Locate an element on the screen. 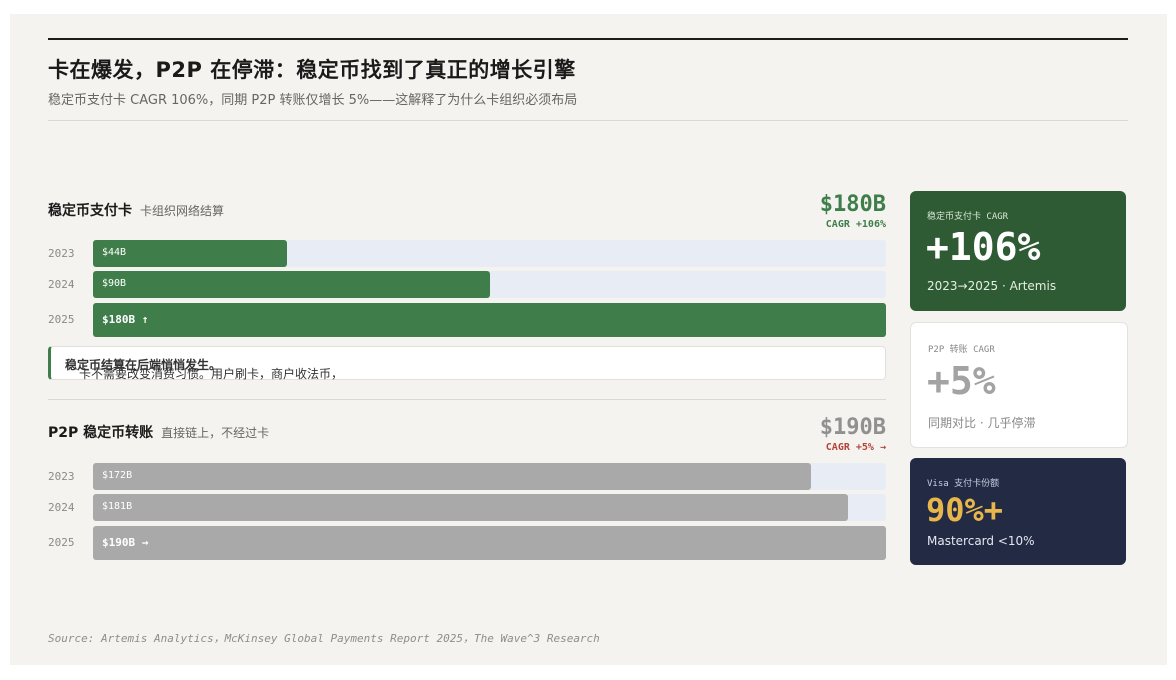  bar-row: 2024 $90B is located at coordinates (467, 284).